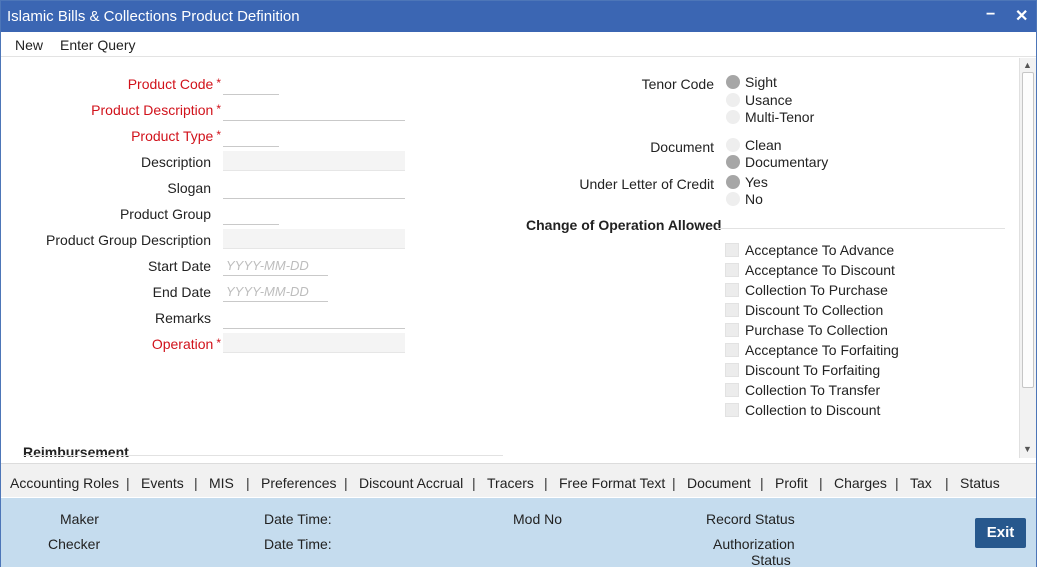  Describe the element at coordinates (1028, 230) in the screenshot. I see `scrollbar-thumb` at that location.